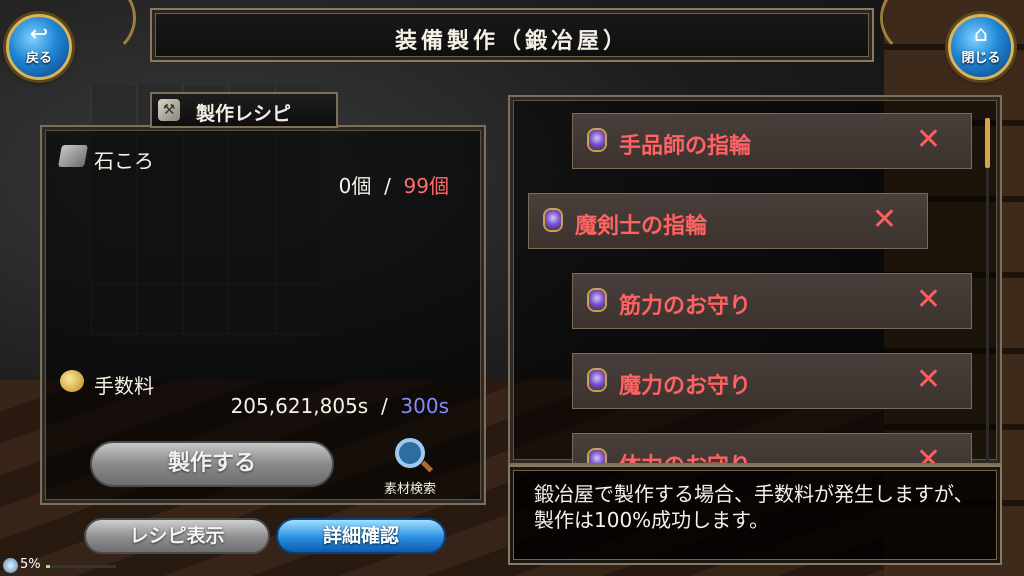 This screenshot has height=576, width=1024. I want to click on item-name: 筋力のお守り, so click(685, 306).